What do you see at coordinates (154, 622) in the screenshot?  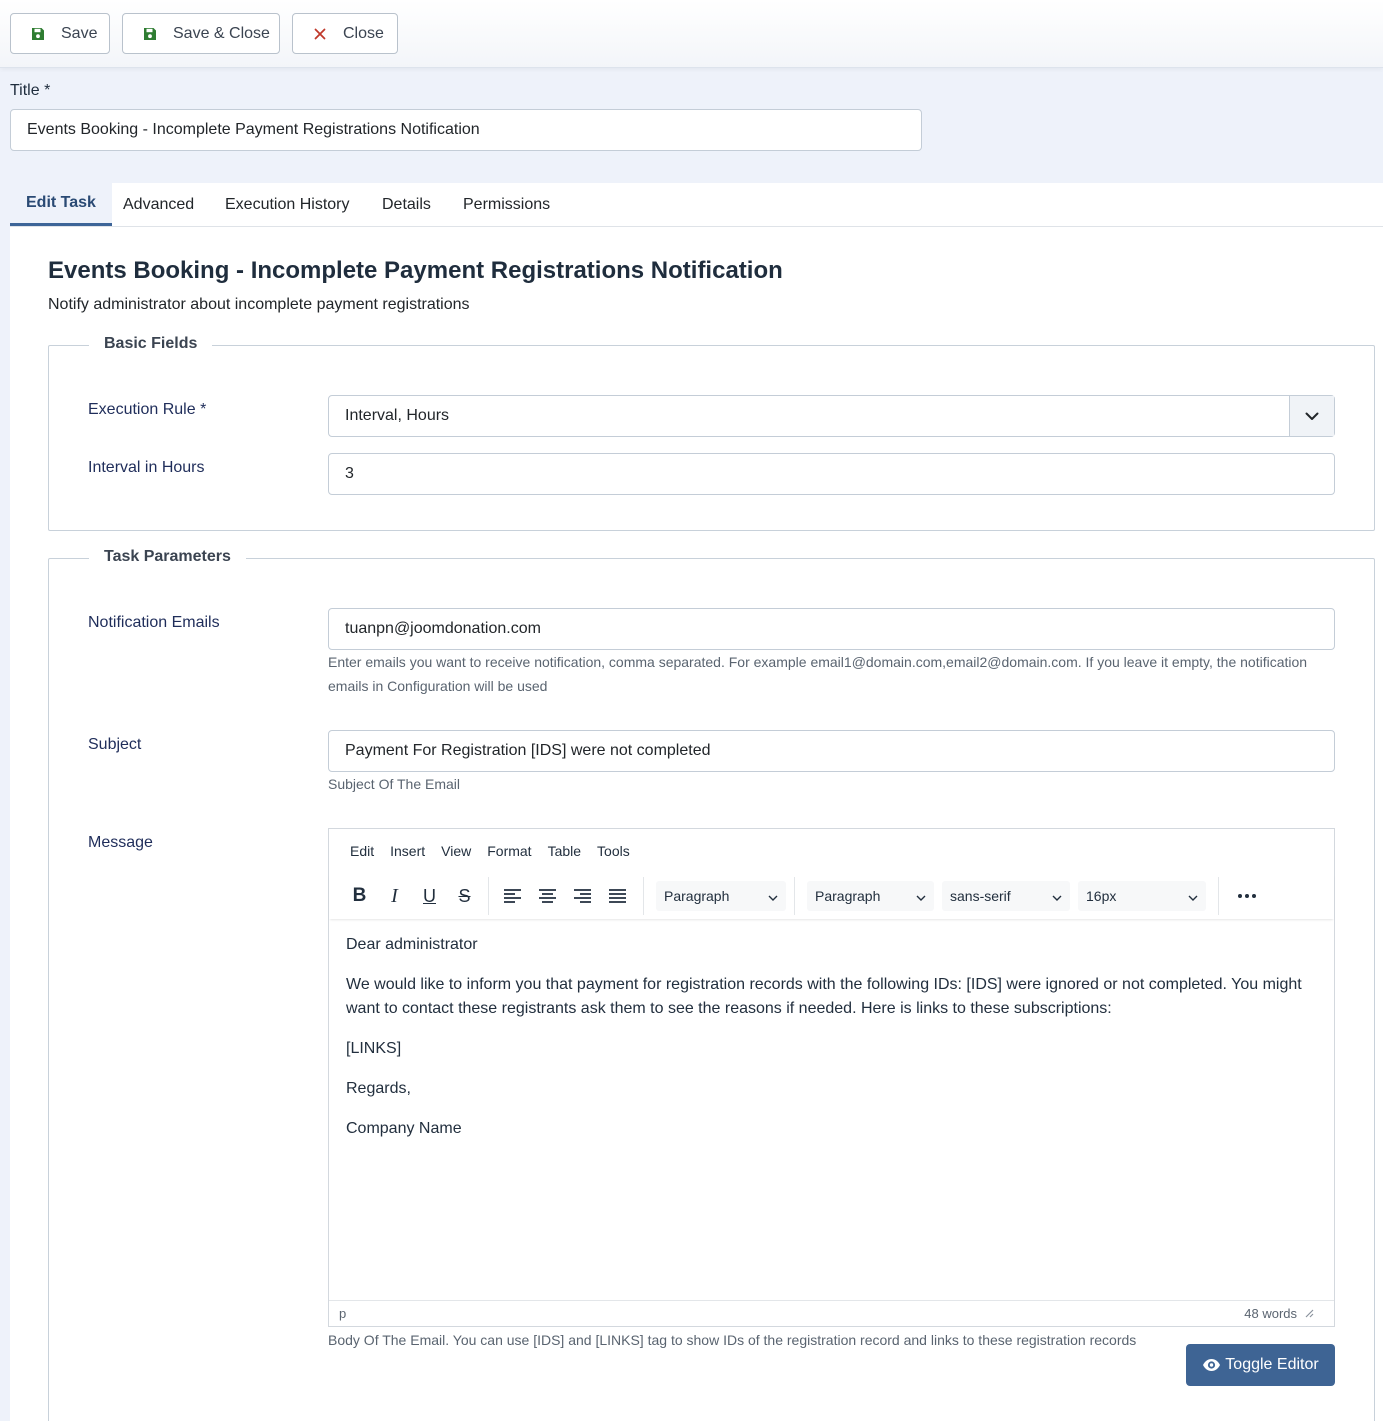 I see `notification-emails-label: Notification Emails` at bounding box center [154, 622].